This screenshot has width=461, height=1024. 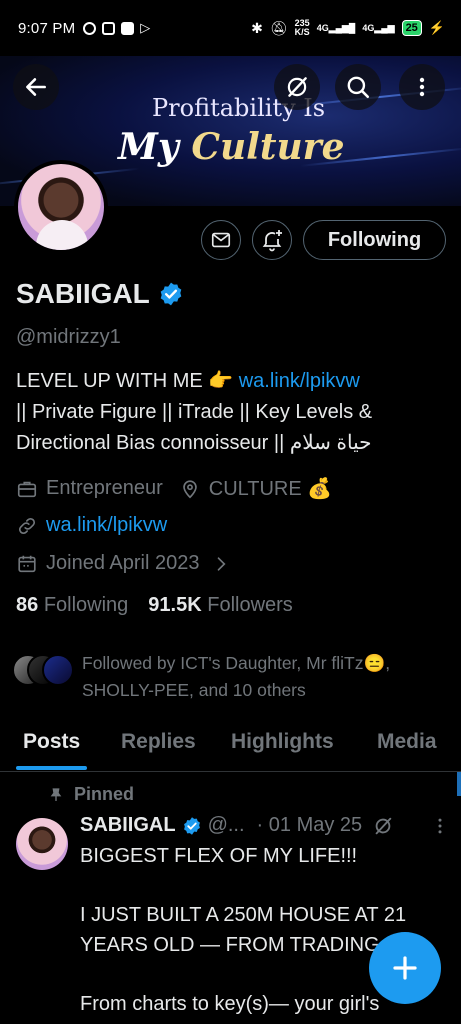 I want to click on post-date: · 01 May 25, so click(x=309, y=825).